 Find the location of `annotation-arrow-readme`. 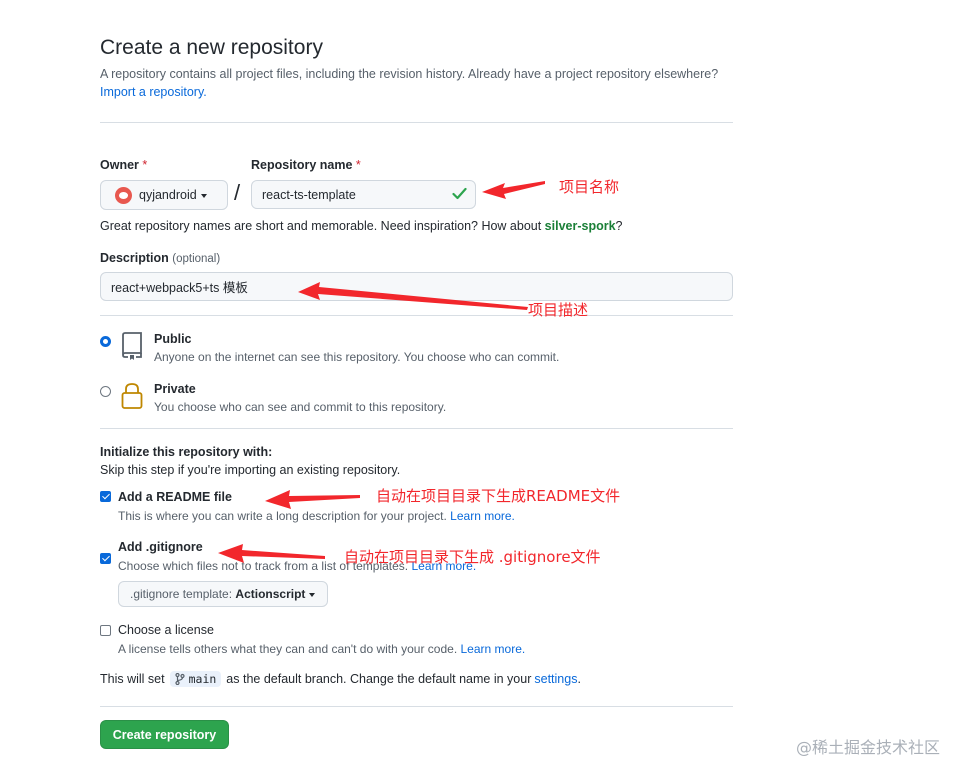

annotation-arrow-readme is located at coordinates (312, 499).